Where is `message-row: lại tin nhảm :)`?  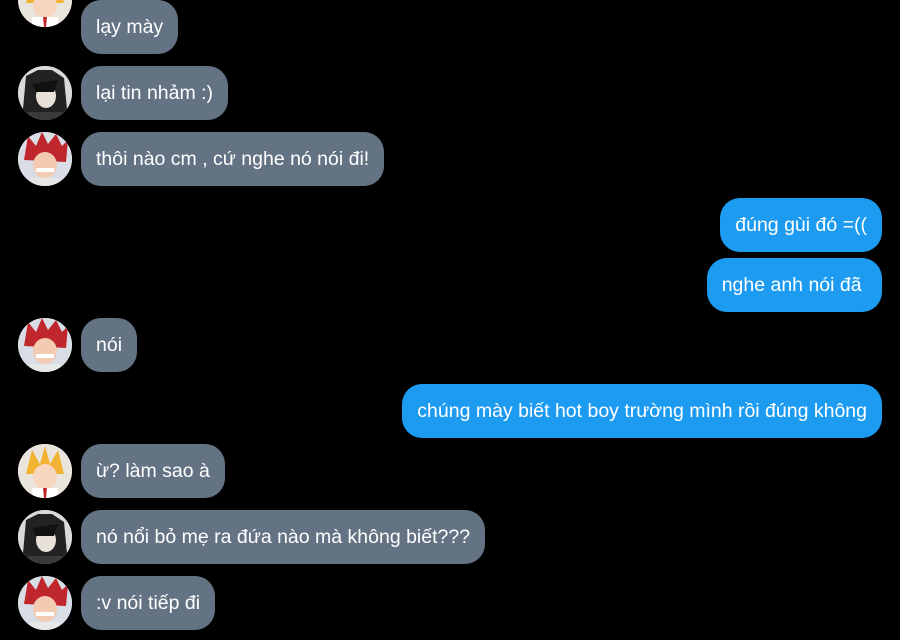
message-row: lại tin nhảm :) is located at coordinates (450, 93).